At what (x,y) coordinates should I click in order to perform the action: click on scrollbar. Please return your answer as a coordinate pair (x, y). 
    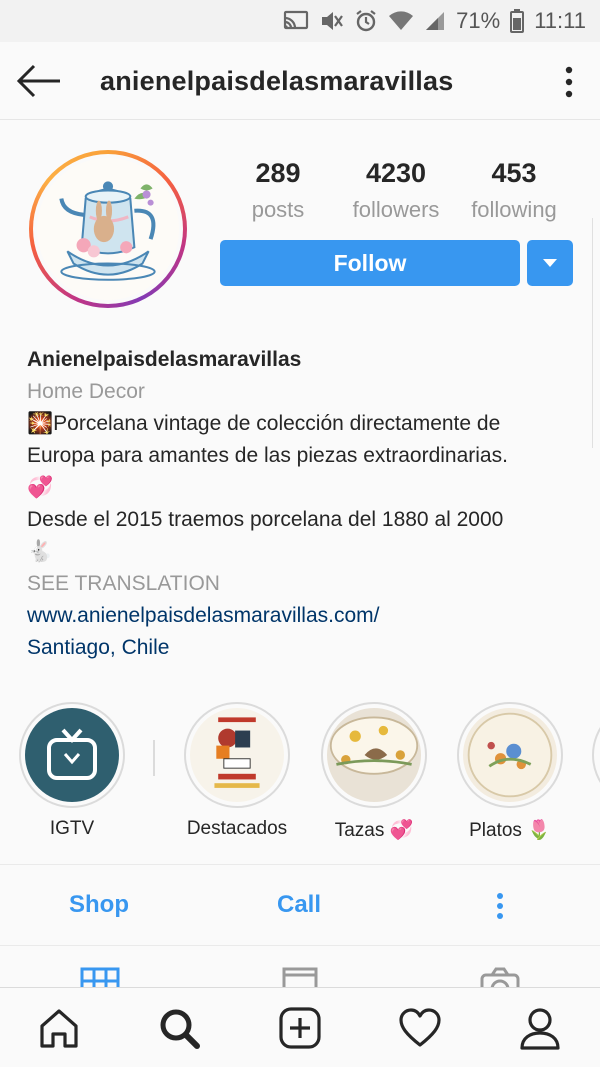
    Looking at the image, I should click on (596, 333).